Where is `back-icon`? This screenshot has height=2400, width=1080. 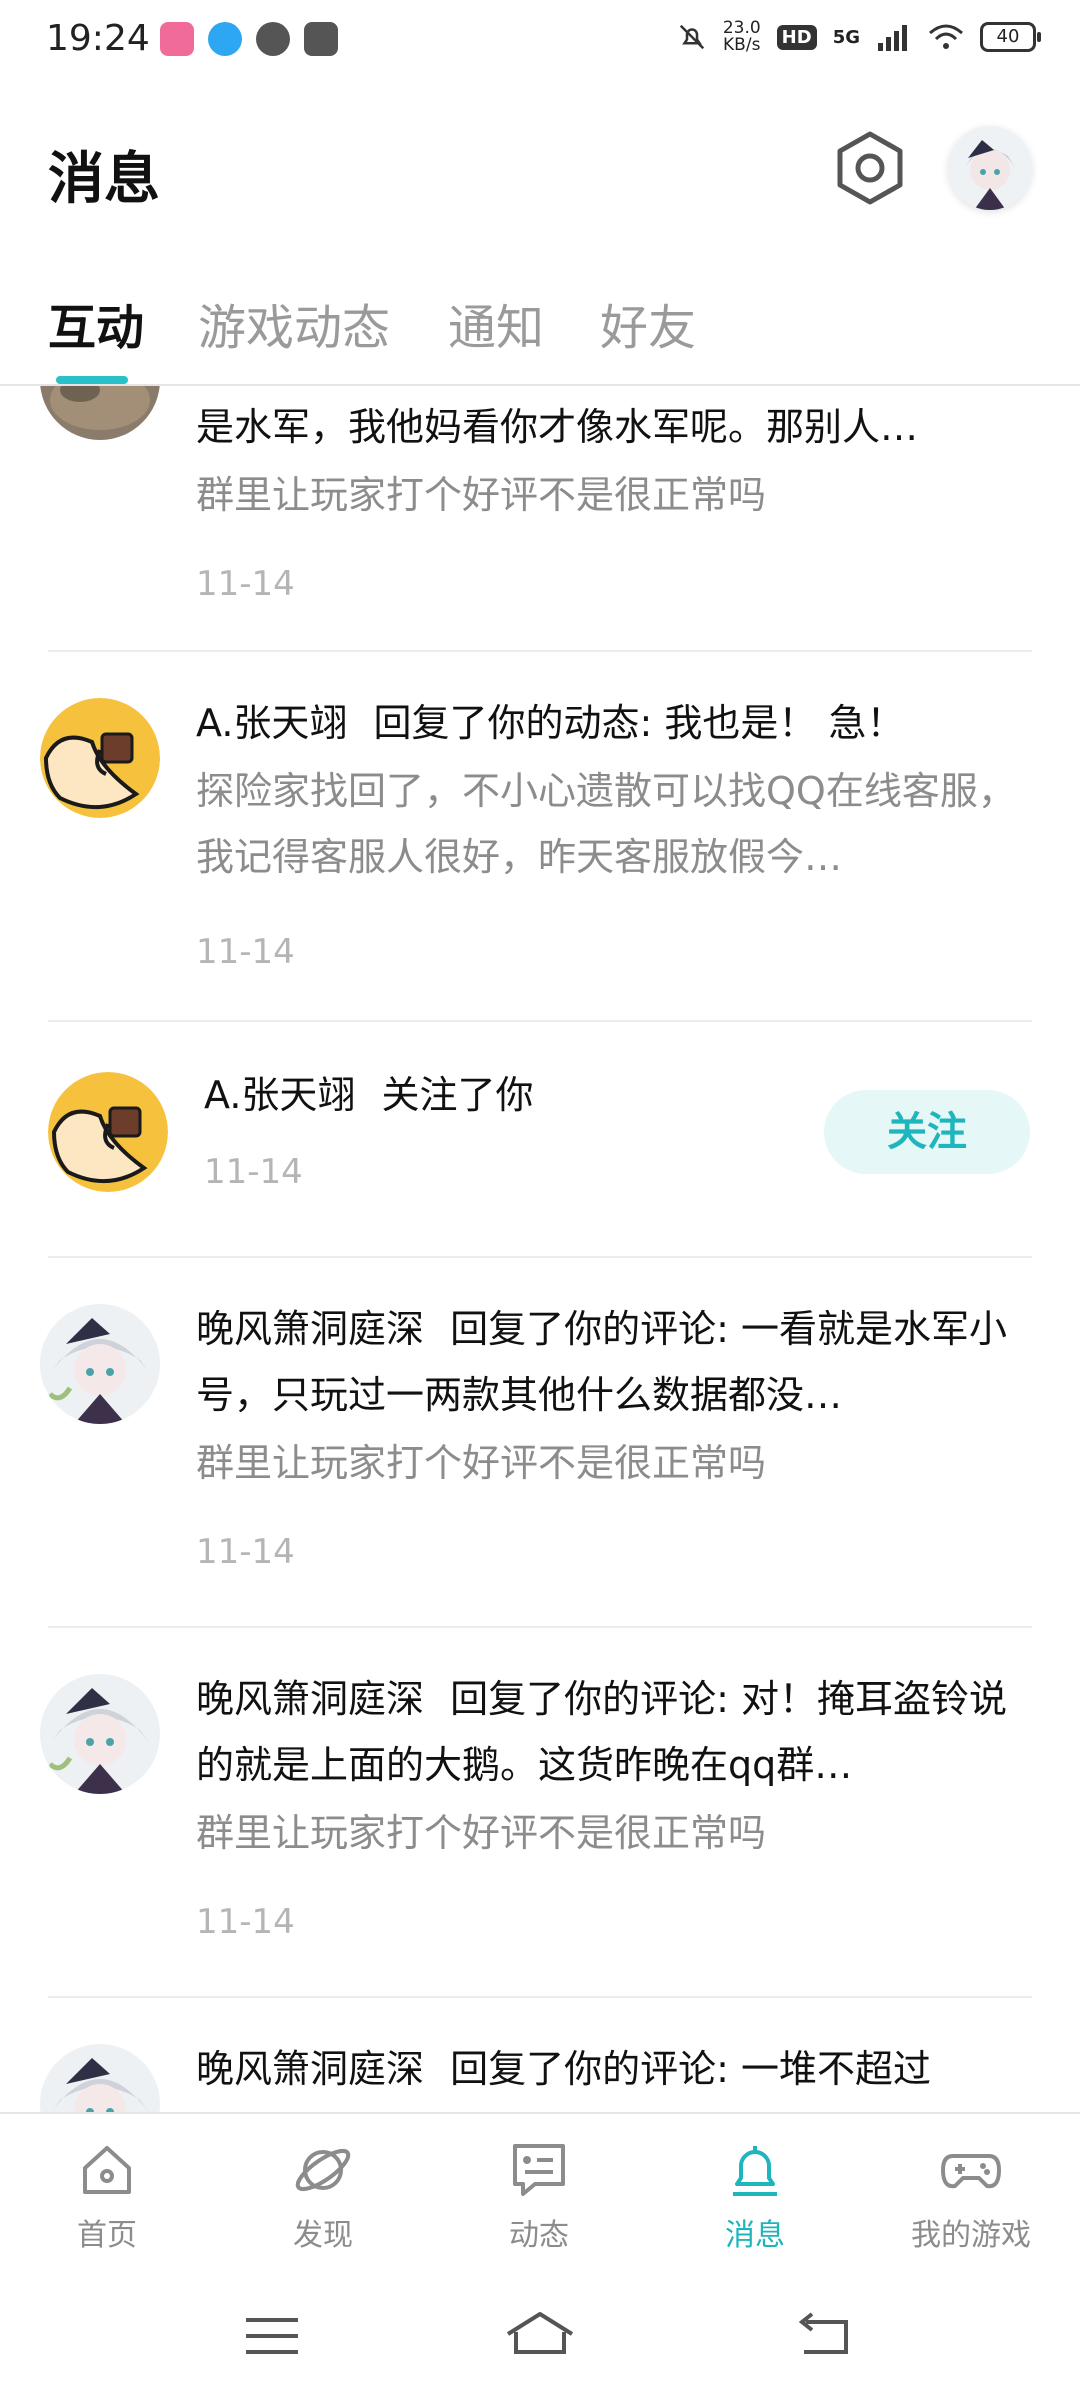
back-icon is located at coordinates (822, 2336).